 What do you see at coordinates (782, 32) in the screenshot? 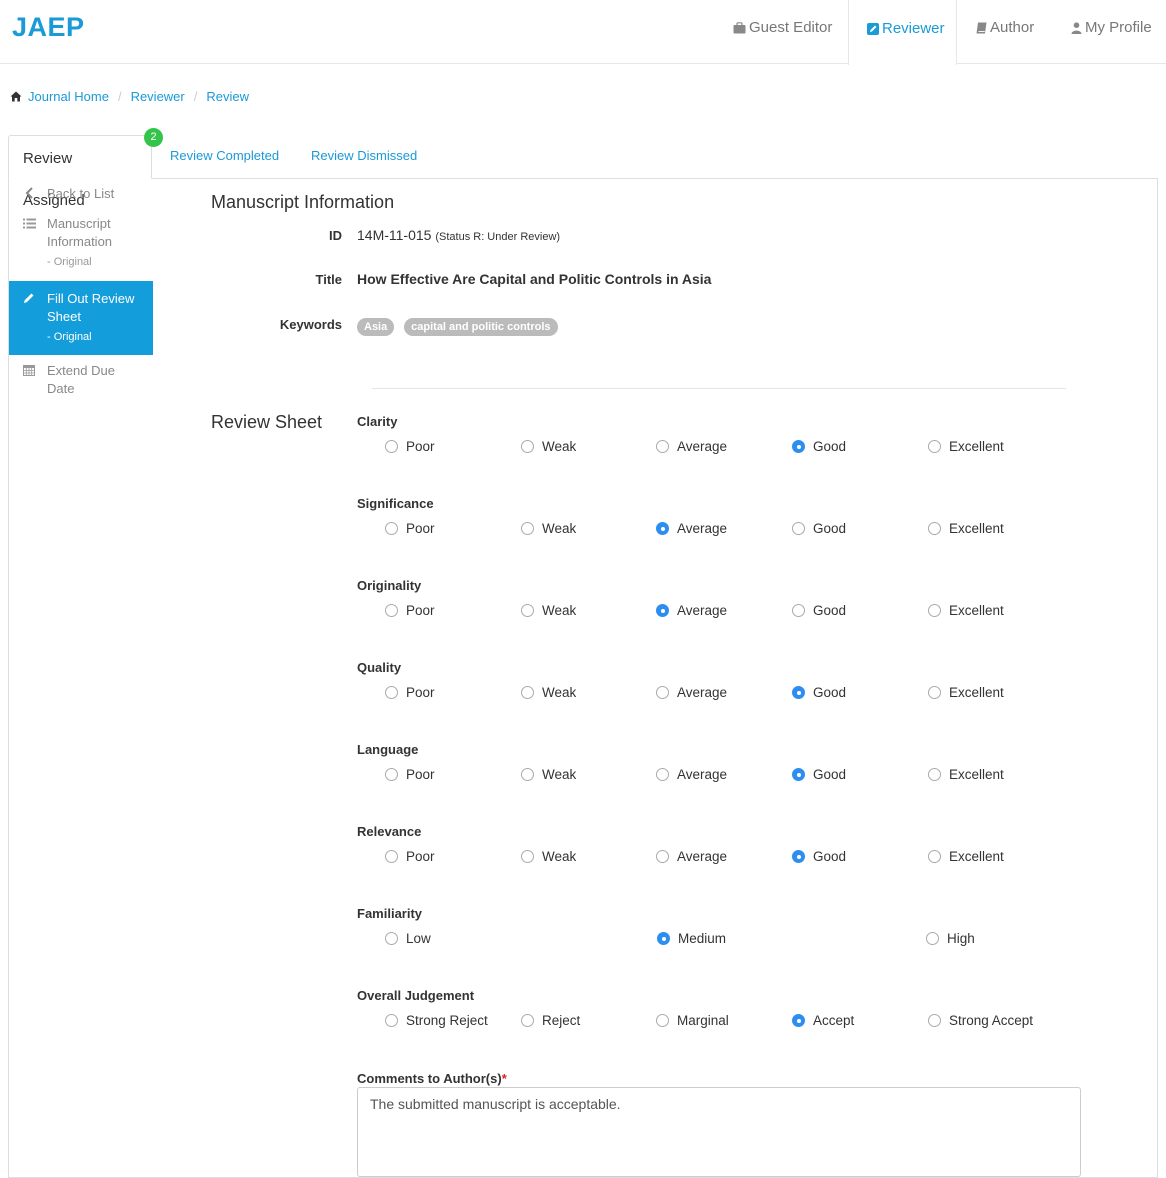
I see `nav-guest-editor: Guest Editor` at bounding box center [782, 32].